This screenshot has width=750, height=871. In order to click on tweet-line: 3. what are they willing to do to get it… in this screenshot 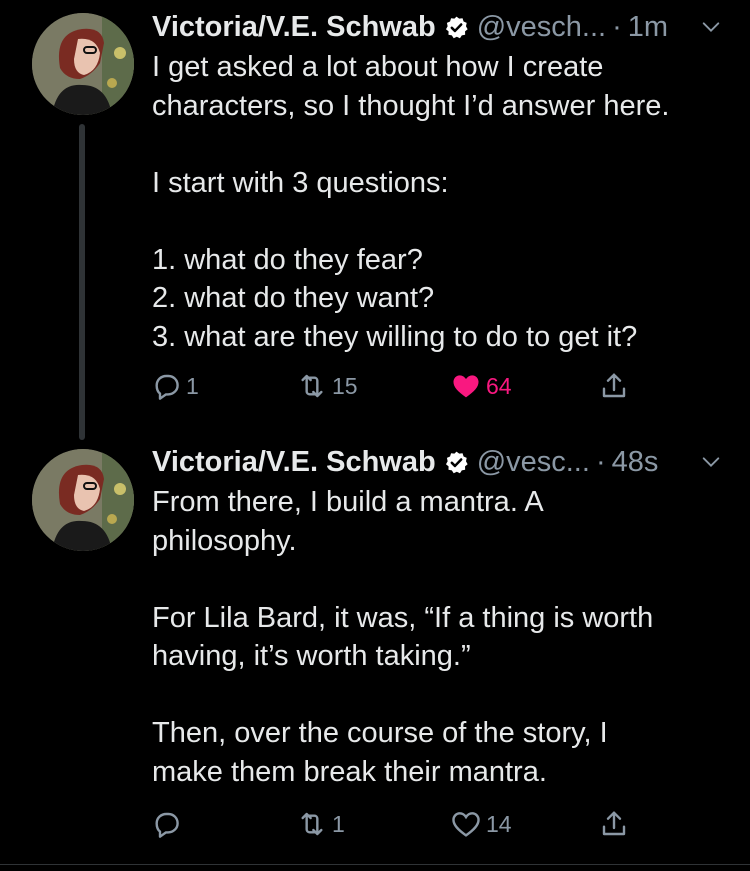, I will do `click(395, 336)`.